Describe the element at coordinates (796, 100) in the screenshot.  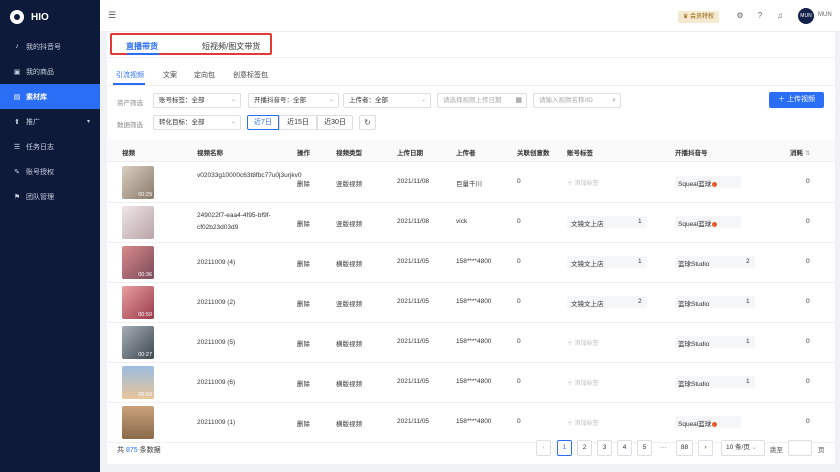
I see `upload-video-button: ＋ 上传视频` at that location.